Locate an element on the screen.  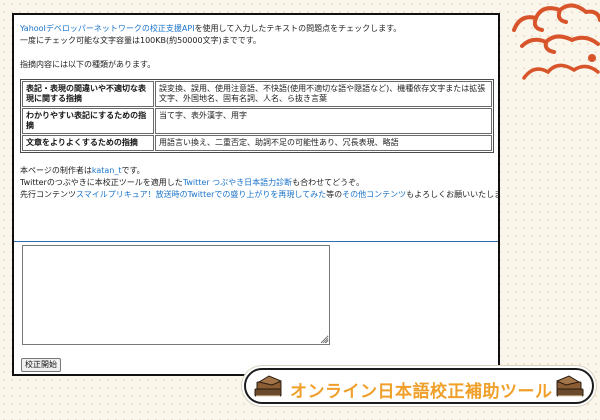
intro-line-2: 一度にチェック可能な文字容量は100KB(約50000文字)までです。 is located at coordinates (140, 40).